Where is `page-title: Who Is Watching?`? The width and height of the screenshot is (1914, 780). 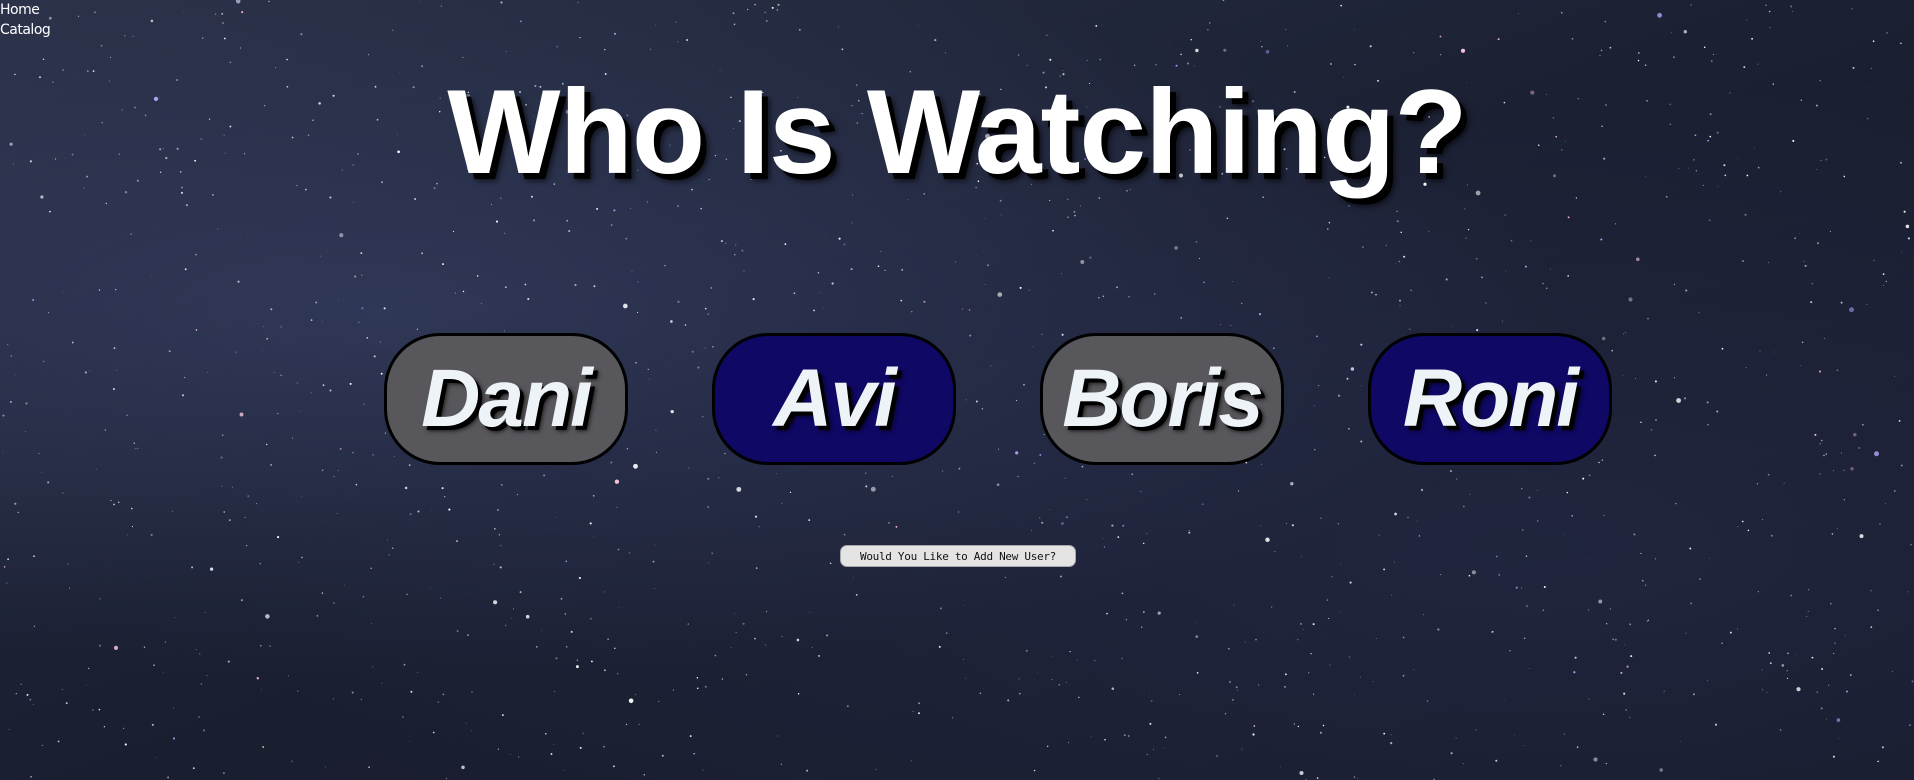
page-title: Who Is Watching? is located at coordinates (957, 132).